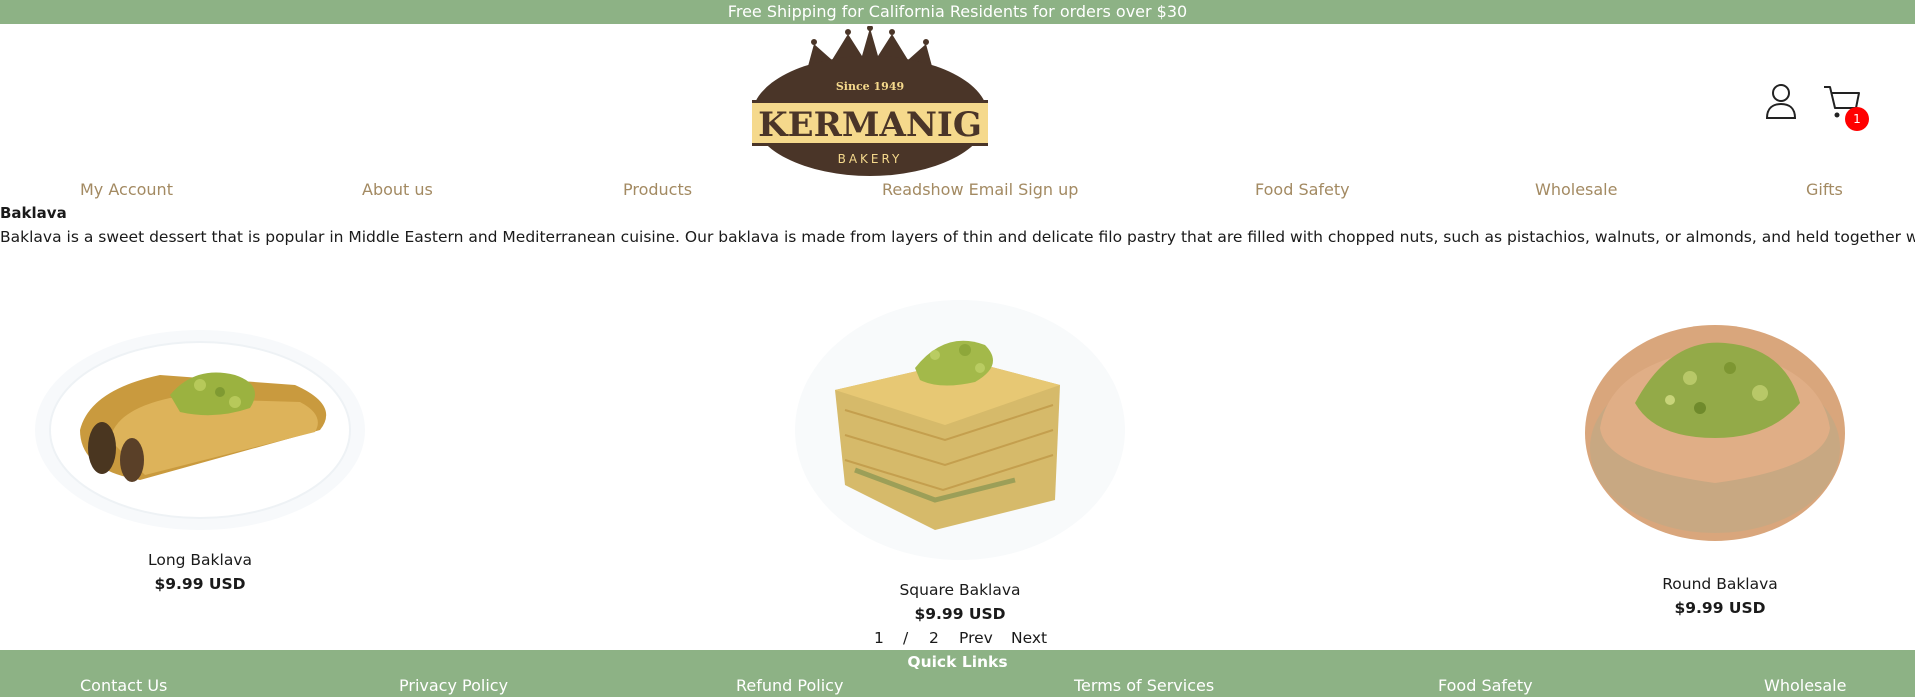  What do you see at coordinates (960, 427) in the screenshot?
I see `product-image-square-baklava` at bounding box center [960, 427].